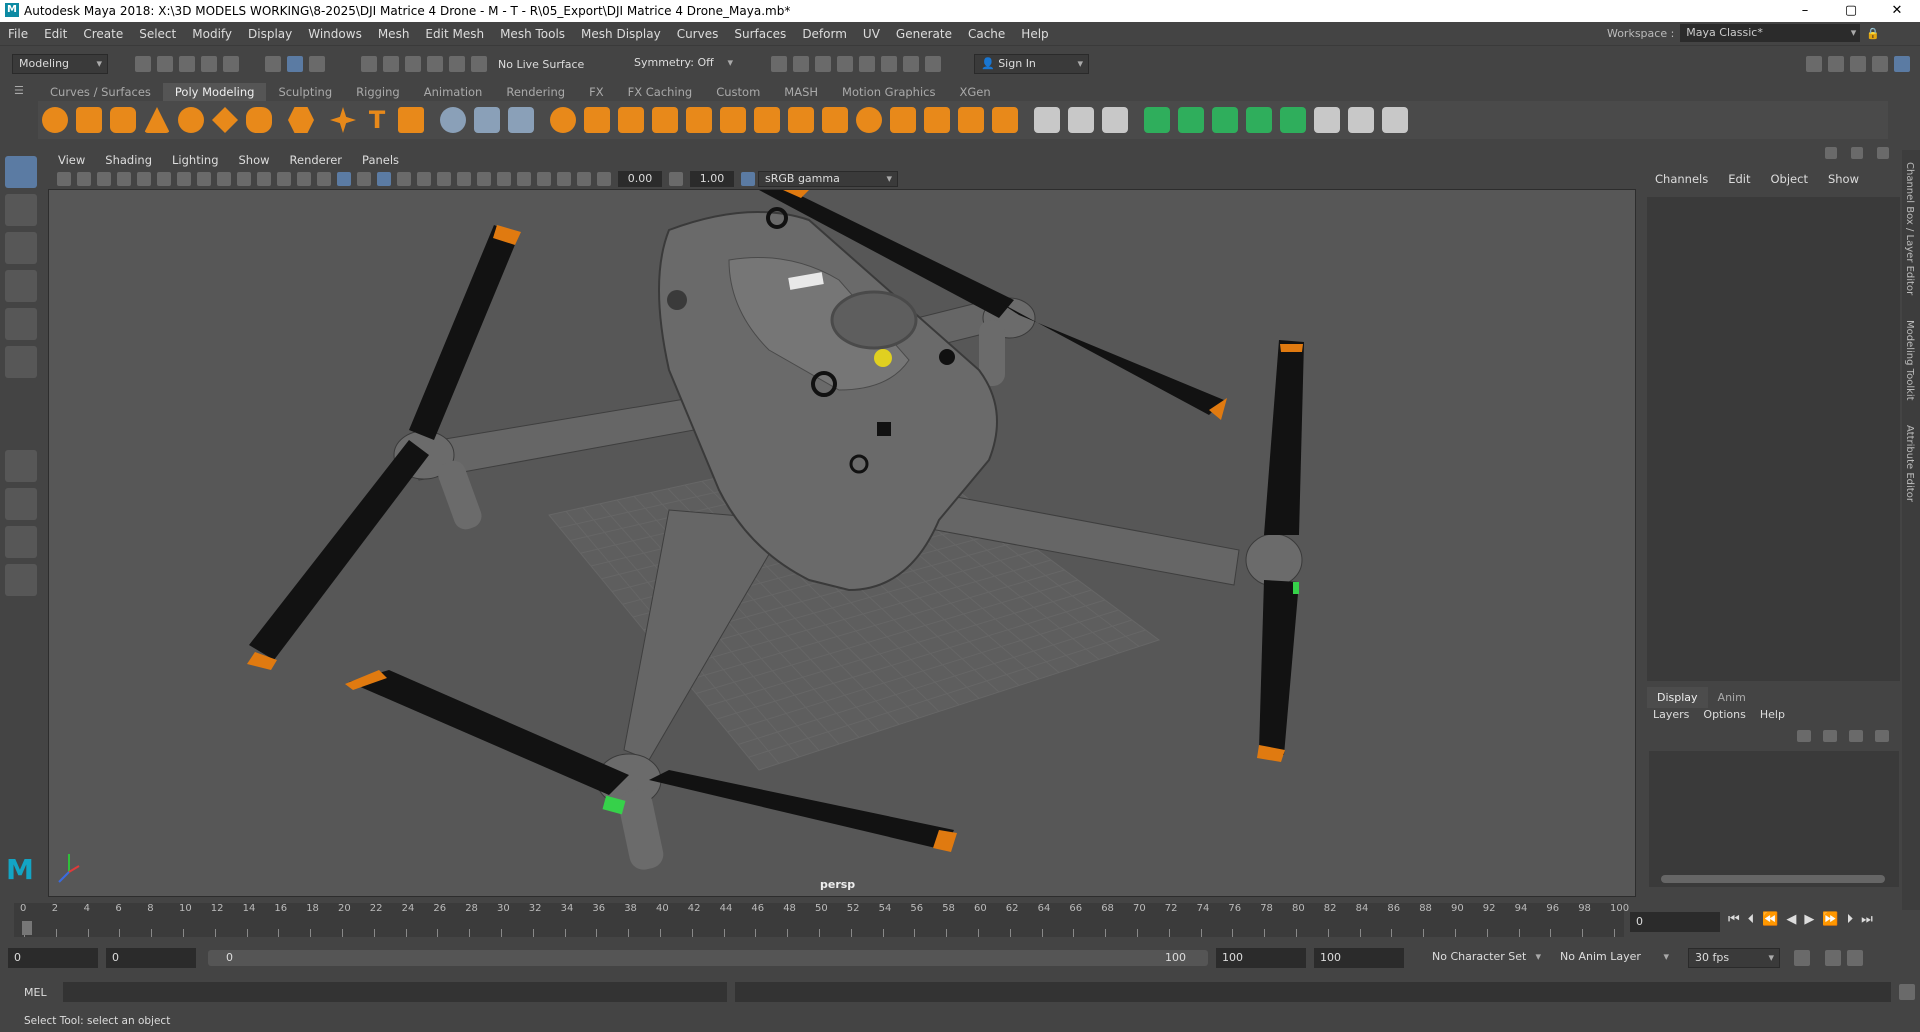 The width and height of the screenshot is (1920, 1032). What do you see at coordinates (21, 504) in the screenshot?
I see `four-view-icon` at bounding box center [21, 504].